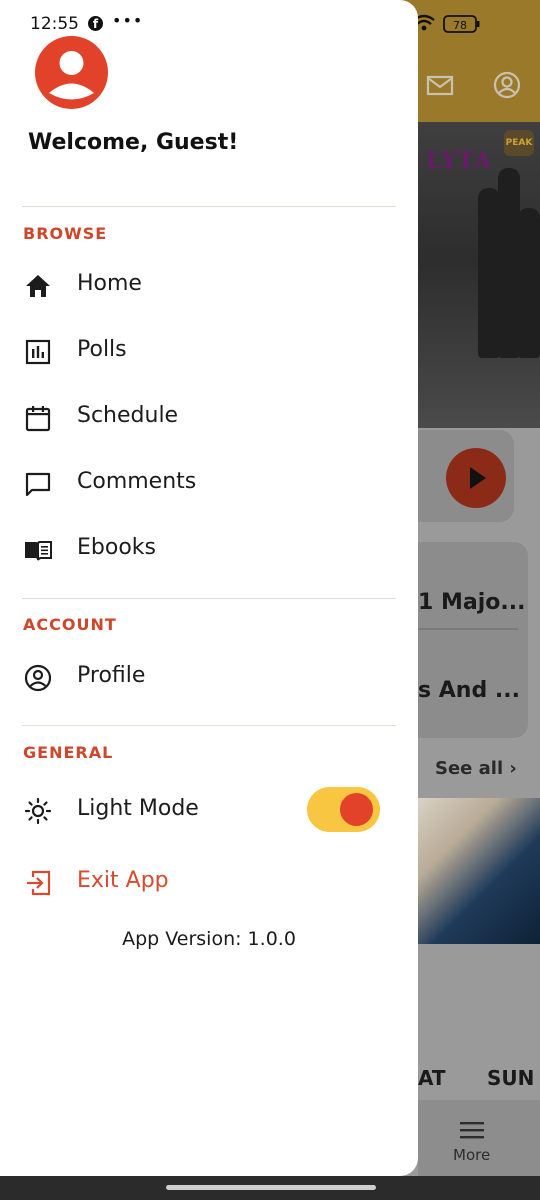  What do you see at coordinates (356, 809) in the screenshot?
I see `toggle-knob` at bounding box center [356, 809].